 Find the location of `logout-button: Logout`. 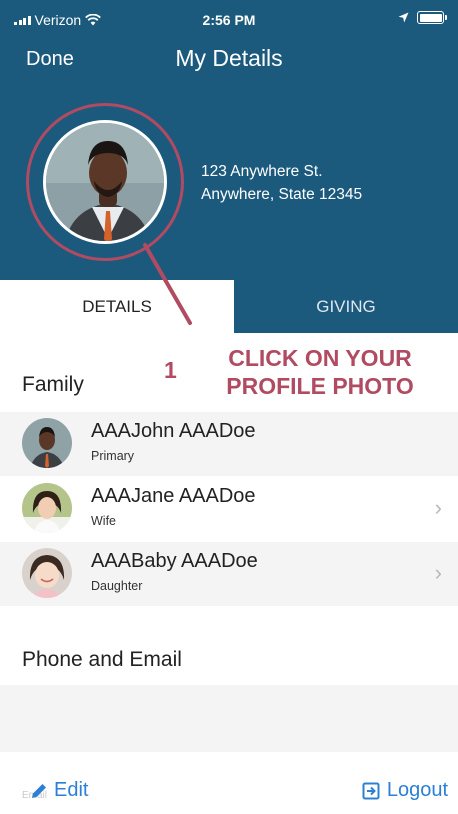

logout-button: Logout is located at coordinates (405, 790).